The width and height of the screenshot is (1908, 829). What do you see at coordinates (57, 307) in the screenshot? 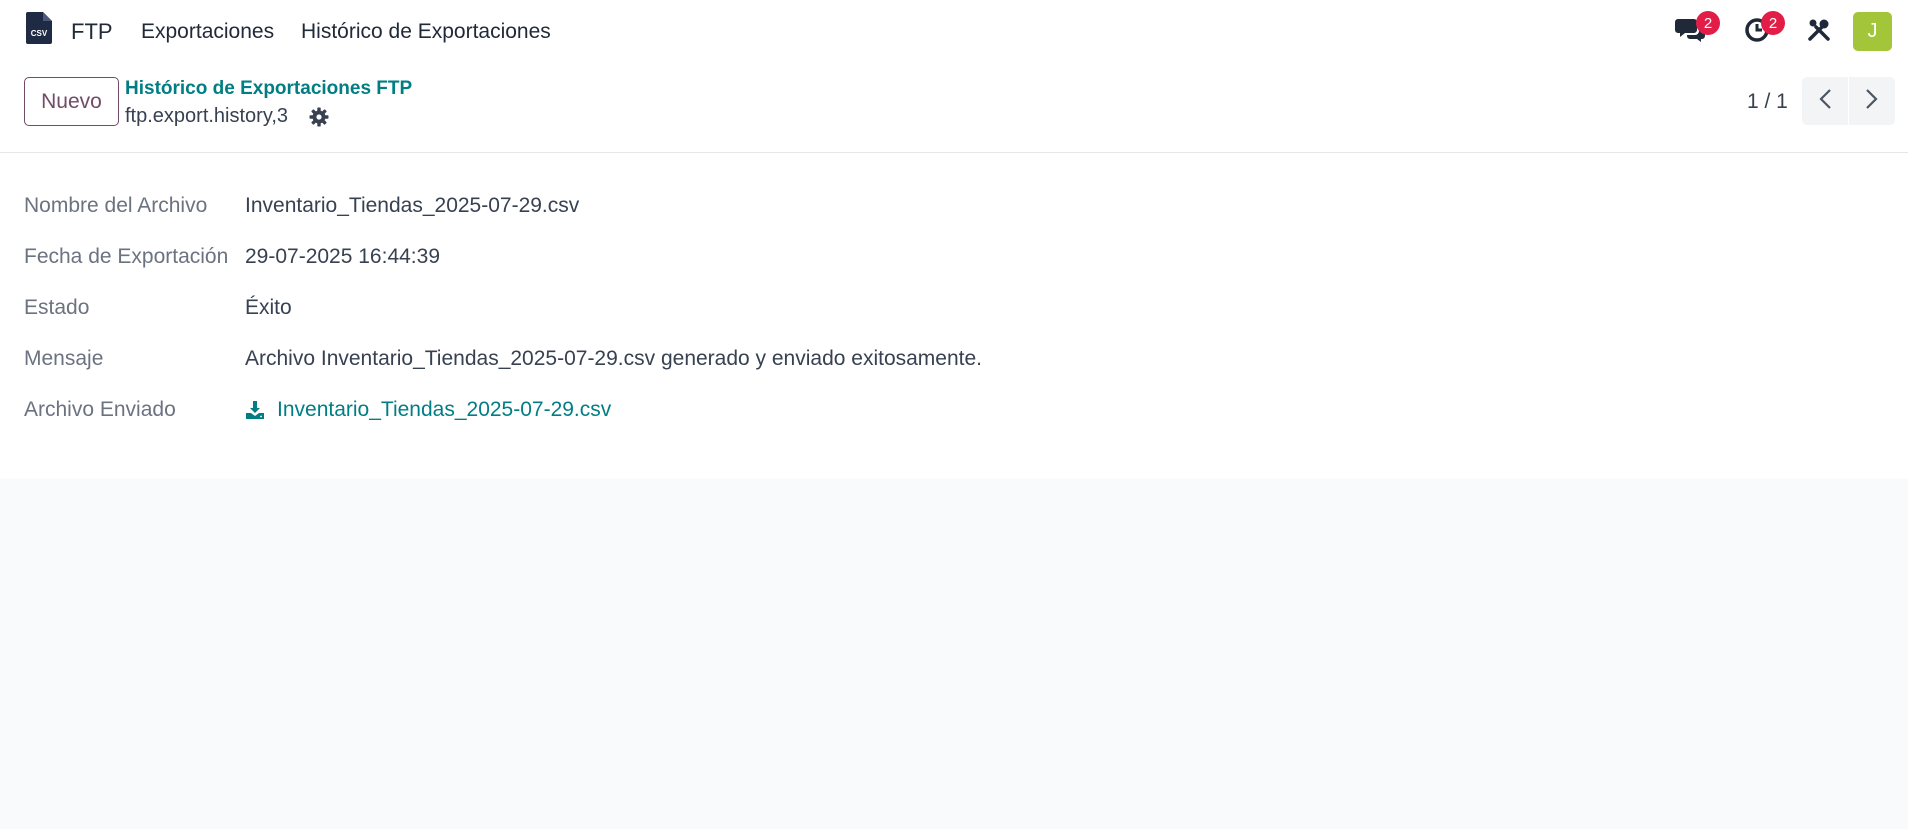
I see `field-label: Estado` at bounding box center [57, 307].